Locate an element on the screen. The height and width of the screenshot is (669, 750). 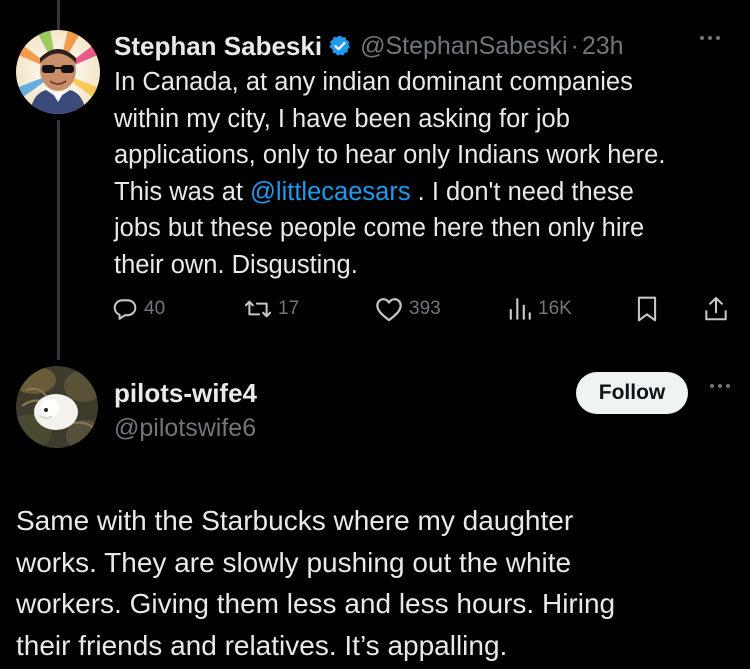
tweet-text-segment: . I don't need these is located at coordinates (522, 191).